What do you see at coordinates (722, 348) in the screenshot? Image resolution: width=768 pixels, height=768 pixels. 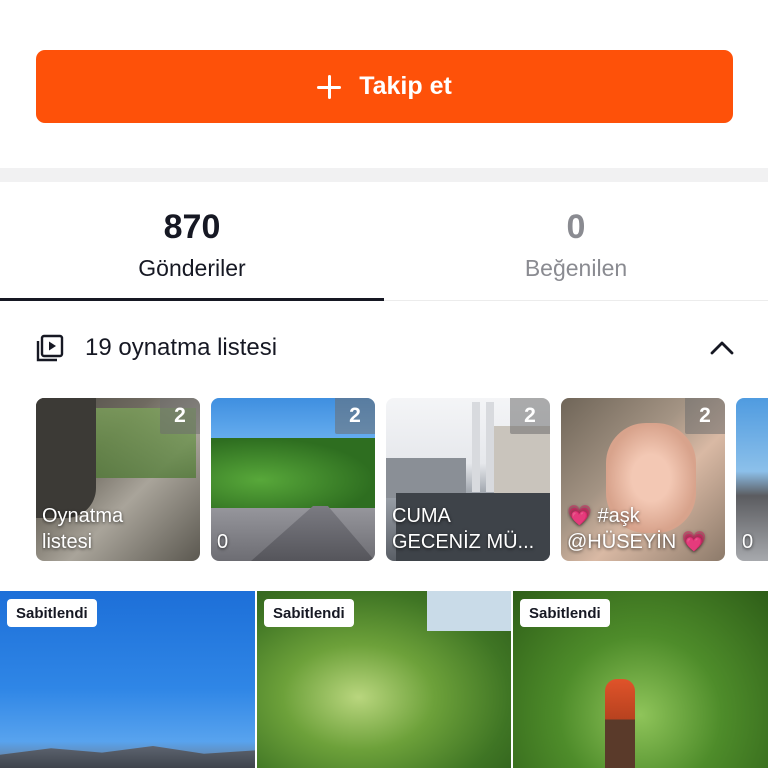 I see `chevron-up-icon` at bounding box center [722, 348].